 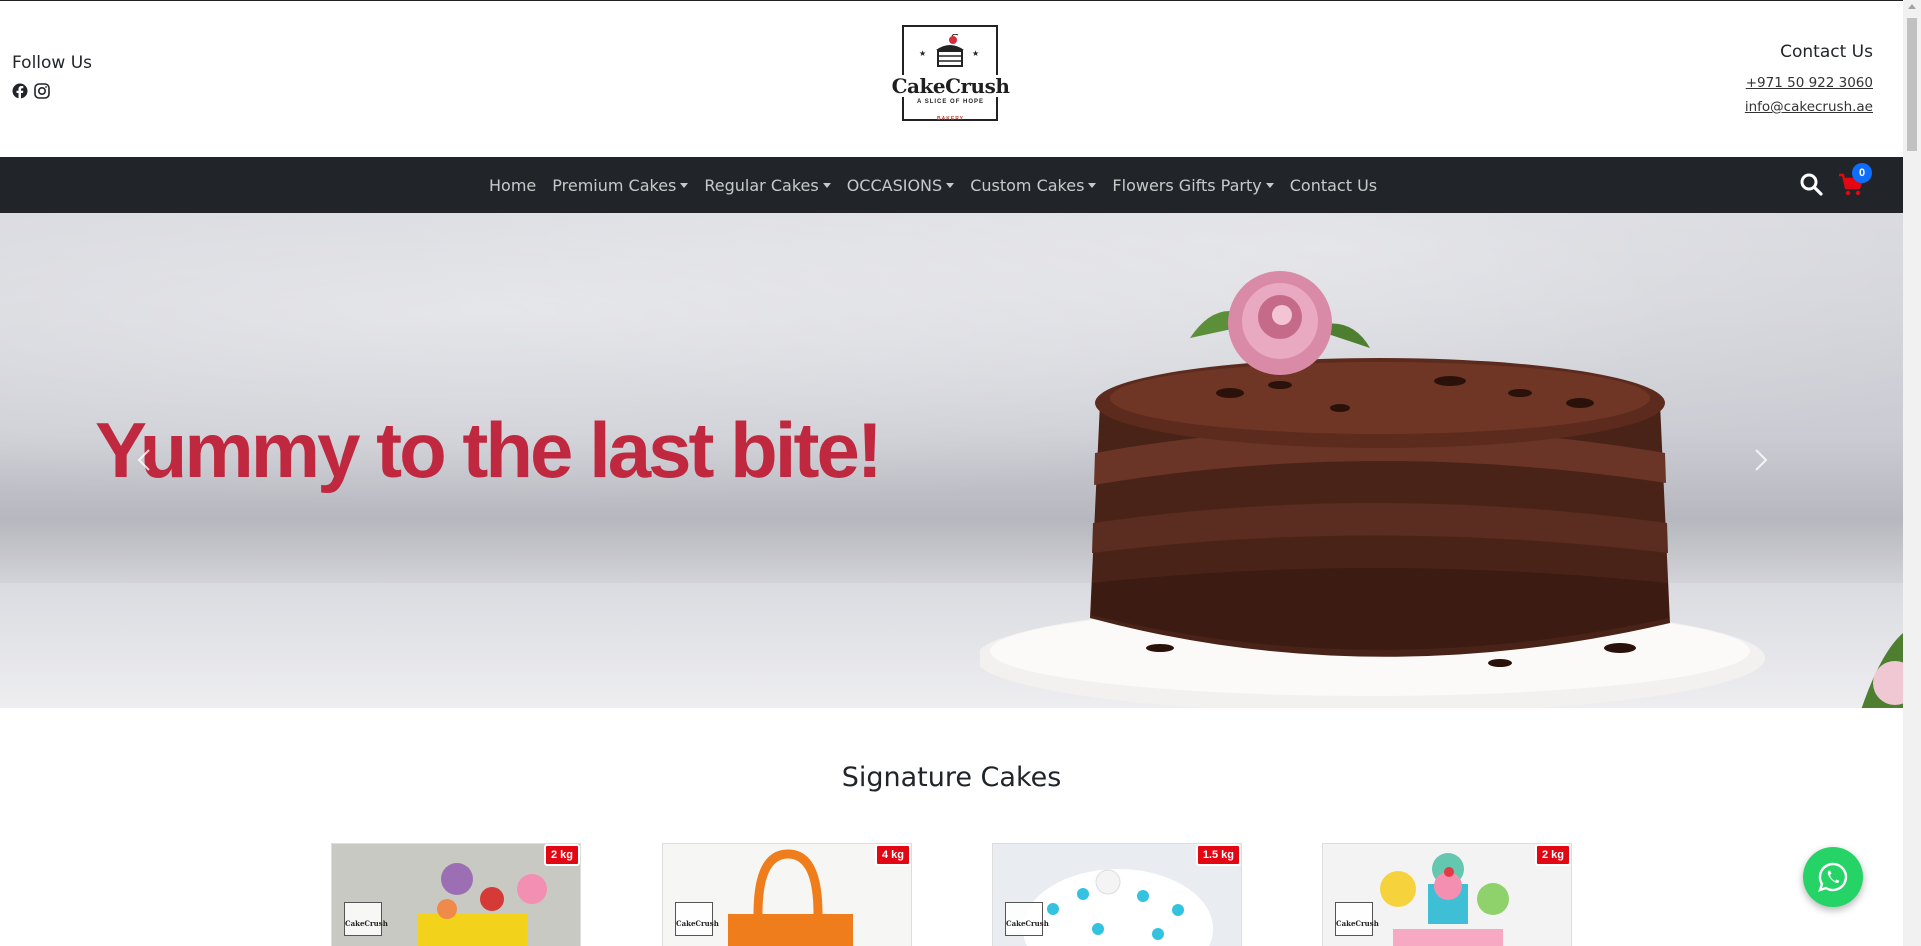 I want to click on cake-logo-icon: ★ ★, so click(x=949, y=50).